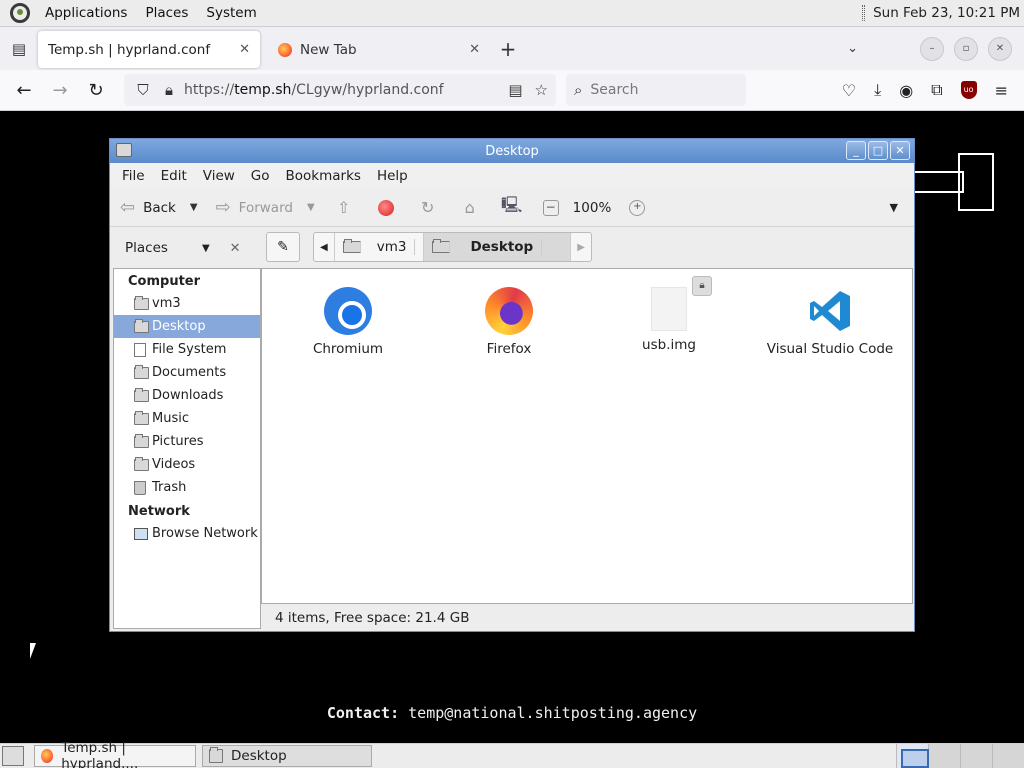 The image size is (1024, 768). I want to click on back-button: ⇦ Back, so click(148, 207).